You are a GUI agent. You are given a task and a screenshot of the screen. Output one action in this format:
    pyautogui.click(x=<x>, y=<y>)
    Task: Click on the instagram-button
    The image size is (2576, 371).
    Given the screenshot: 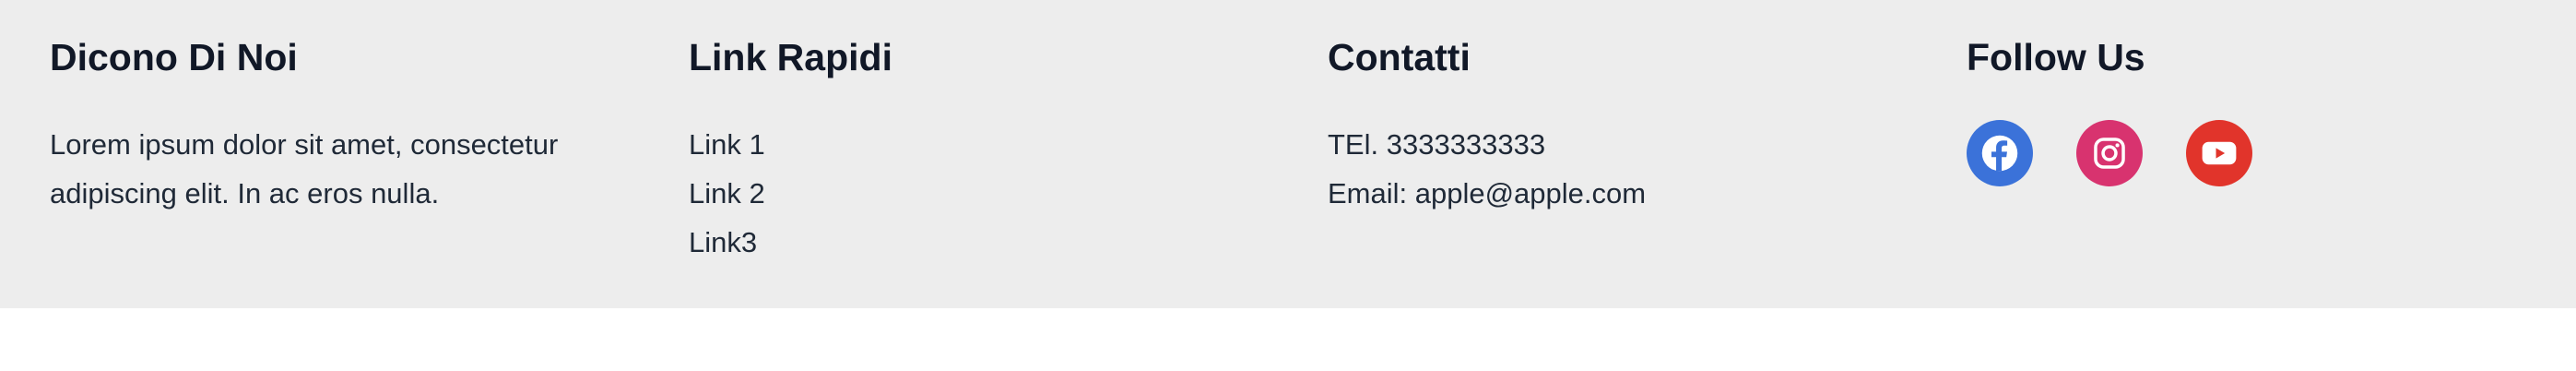 What is the action you would take?
    pyautogui.click(x=2109, y=153)
    